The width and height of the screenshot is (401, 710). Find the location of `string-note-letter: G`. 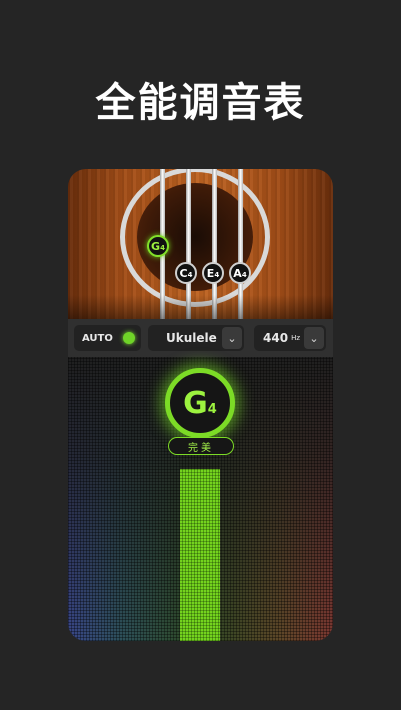

string-note-letter: G is located at coordinates (156, 246).